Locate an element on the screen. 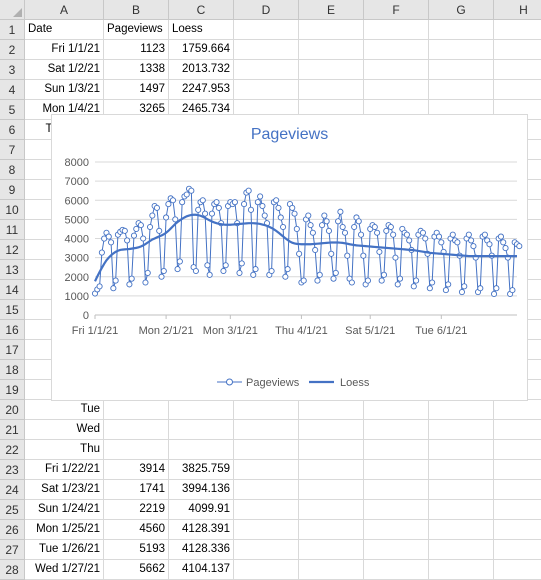 Image resolution: width=541 pixels, height=580 pixels. cell-a2: Fri 1/1/21 is located at coordinates (64, 50).